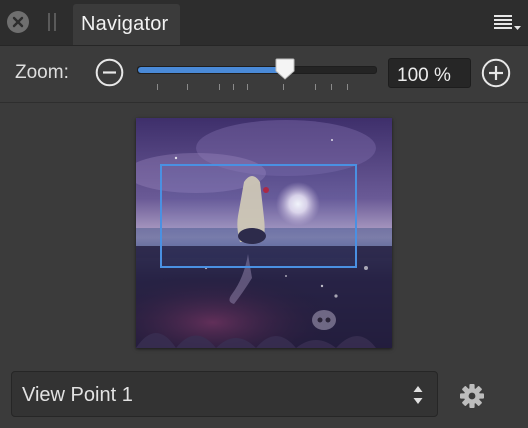 The width and height of the screenshot is (528, 428). Describe the element at coordinates (77, 395) in the screenshot. I see `viewpoint-selected-label: View Point 1` at that location.